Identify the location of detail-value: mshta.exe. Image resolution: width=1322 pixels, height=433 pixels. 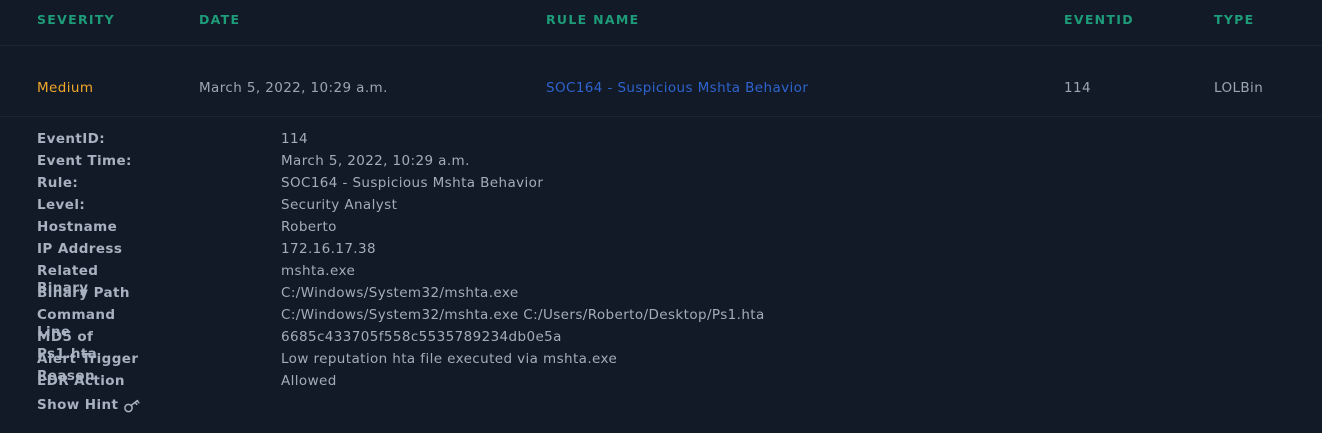
(318, 271).